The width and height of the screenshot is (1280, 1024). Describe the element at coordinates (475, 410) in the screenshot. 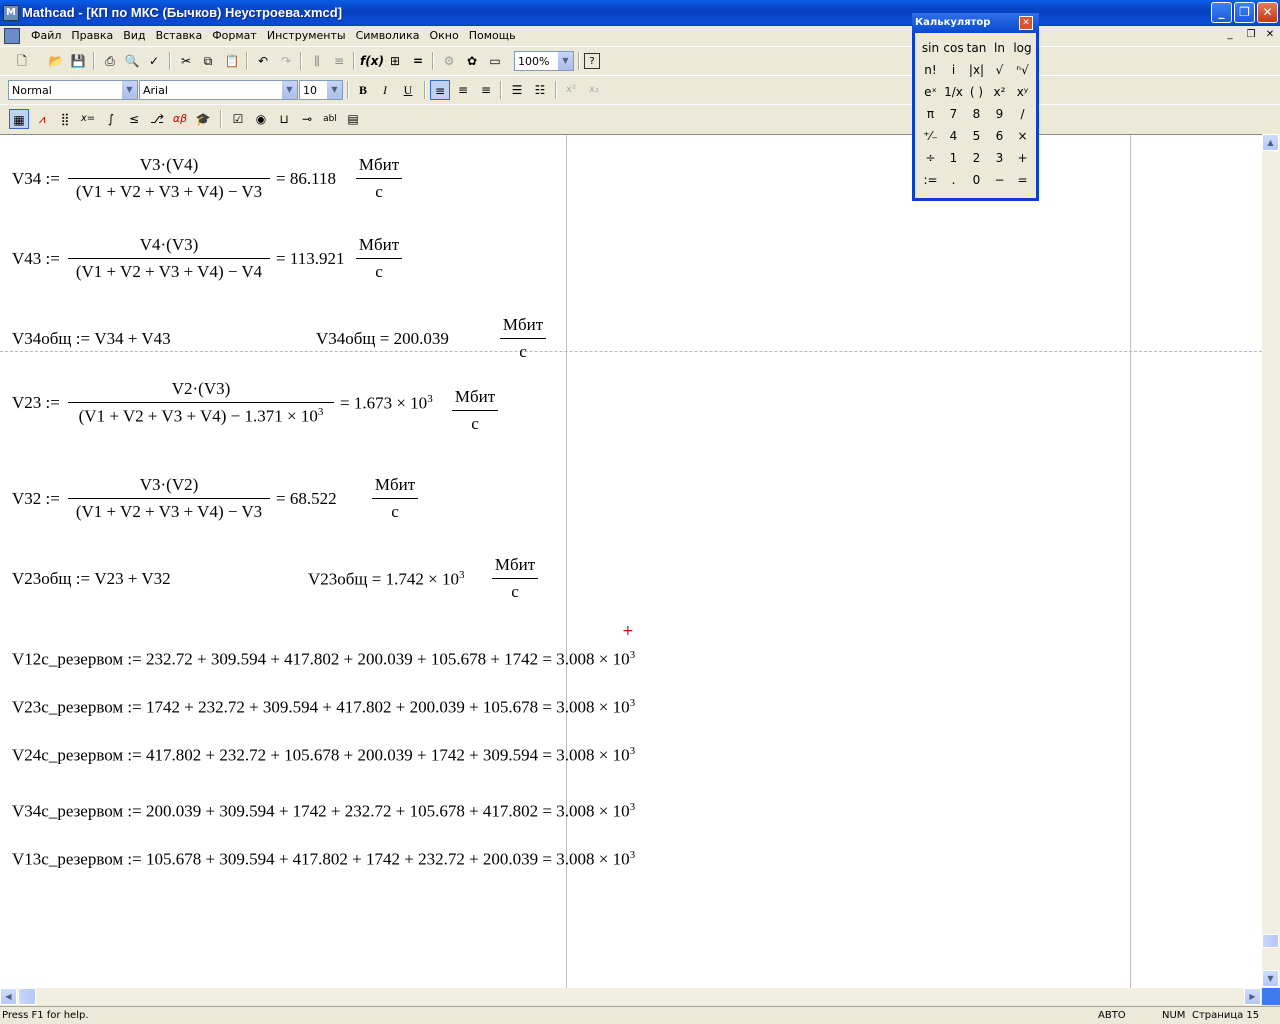

I see `eq-v23-unit: Мбит с` at that location.